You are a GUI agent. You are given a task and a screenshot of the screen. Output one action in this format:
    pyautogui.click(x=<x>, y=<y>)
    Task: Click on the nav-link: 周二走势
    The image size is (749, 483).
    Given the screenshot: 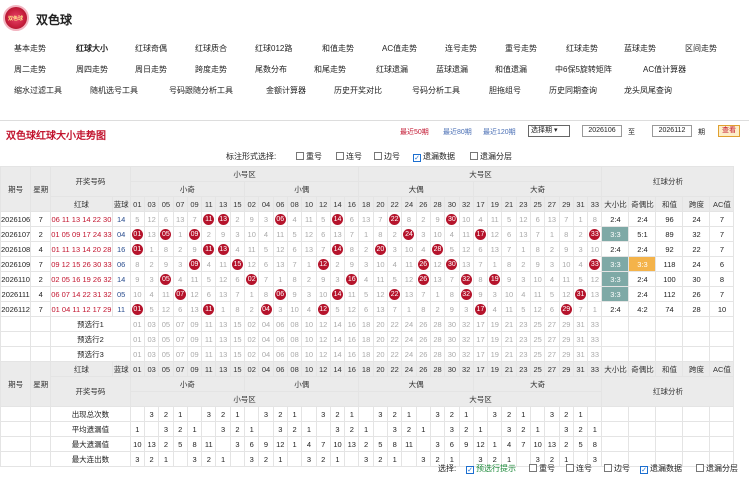 What is the action you would take?
    pyautogui.click(x=30, y=69)
    